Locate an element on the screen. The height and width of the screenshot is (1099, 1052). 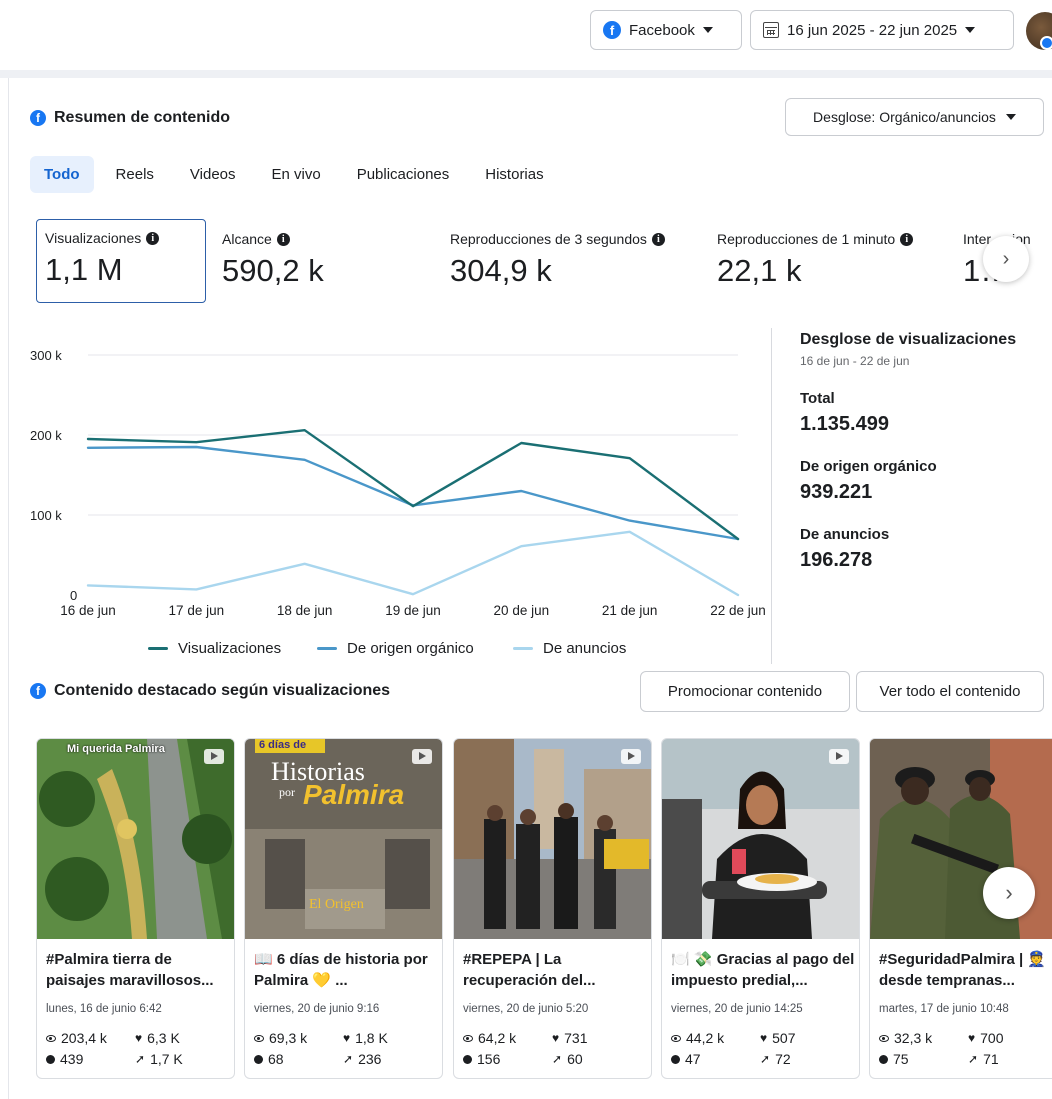
metric-label: Reproducciones de 3 segundos i is located at coordinates (575, 239).